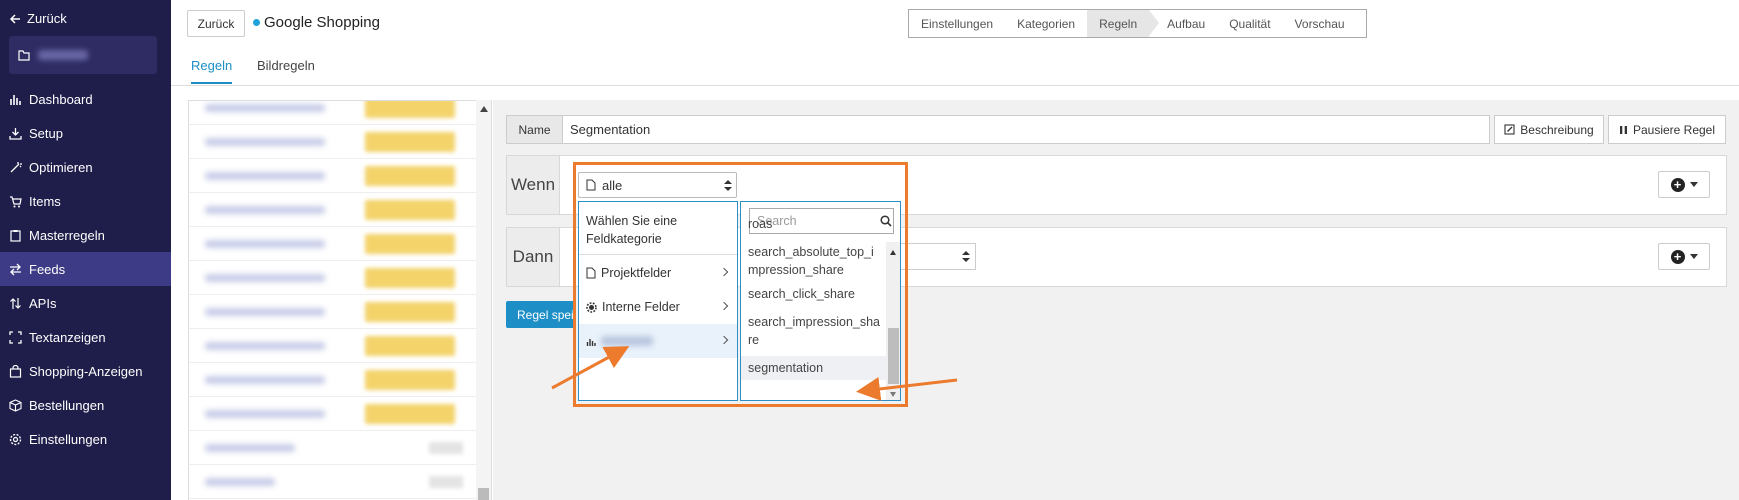  What do you see at coordinates (216, 23) in the screenshot?
I see `back-button: Zurück` at bounding box center [216, 23].